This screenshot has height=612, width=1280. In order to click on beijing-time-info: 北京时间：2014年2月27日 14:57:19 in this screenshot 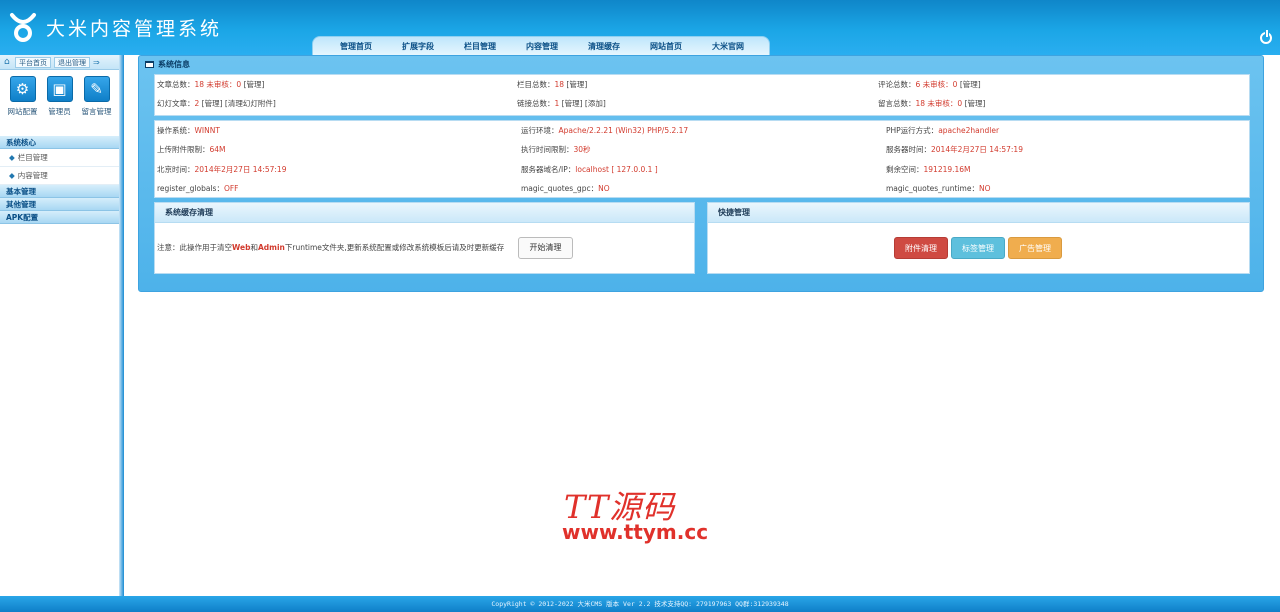, I will do `click(221, 169)`.